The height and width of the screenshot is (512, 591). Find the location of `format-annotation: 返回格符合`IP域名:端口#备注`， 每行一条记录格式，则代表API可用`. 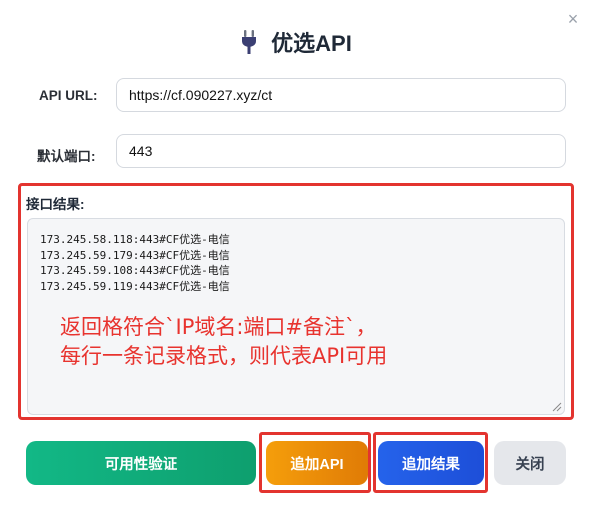

format-annotation: 返回格符合`IP域名:端口#备注`， 每行一条记录格式，则代表API可用 is located at coordinates (223, 342).